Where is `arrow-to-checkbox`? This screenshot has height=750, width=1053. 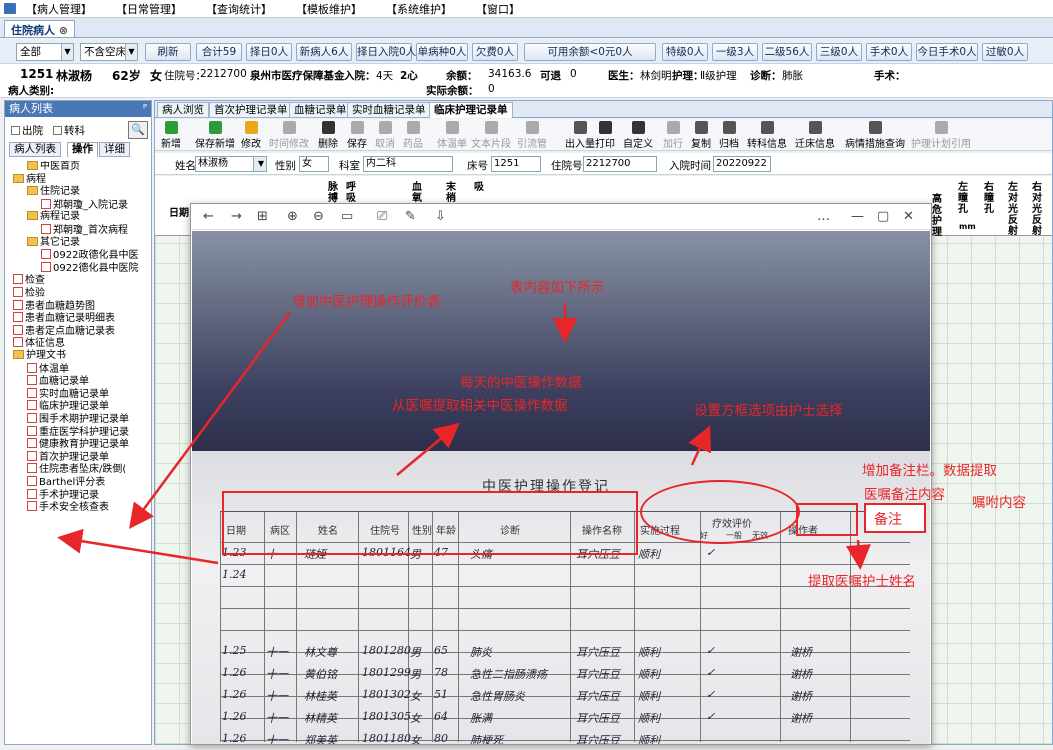
arrow-to-checkbox is located at coordinates (700, 445).